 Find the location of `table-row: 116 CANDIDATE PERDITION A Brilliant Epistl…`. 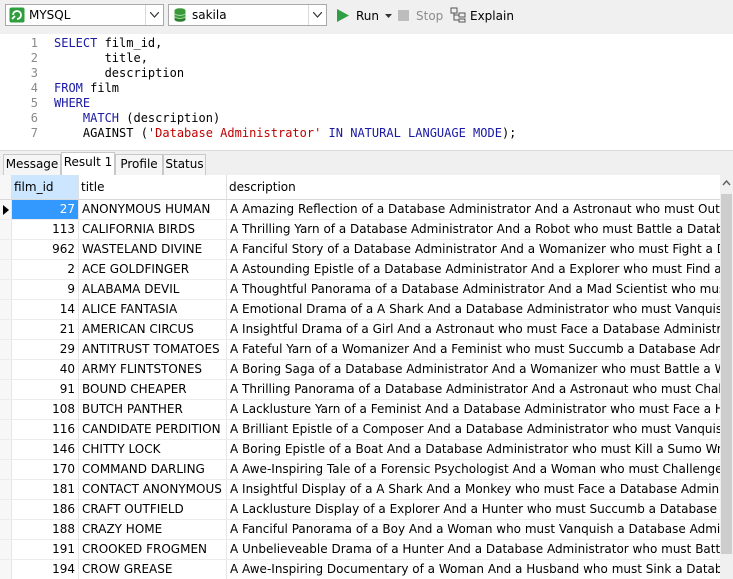

table-row: 116 CANDIDATE PERDITION A Brilliant Epistl… is located at coordinates (360, 430).